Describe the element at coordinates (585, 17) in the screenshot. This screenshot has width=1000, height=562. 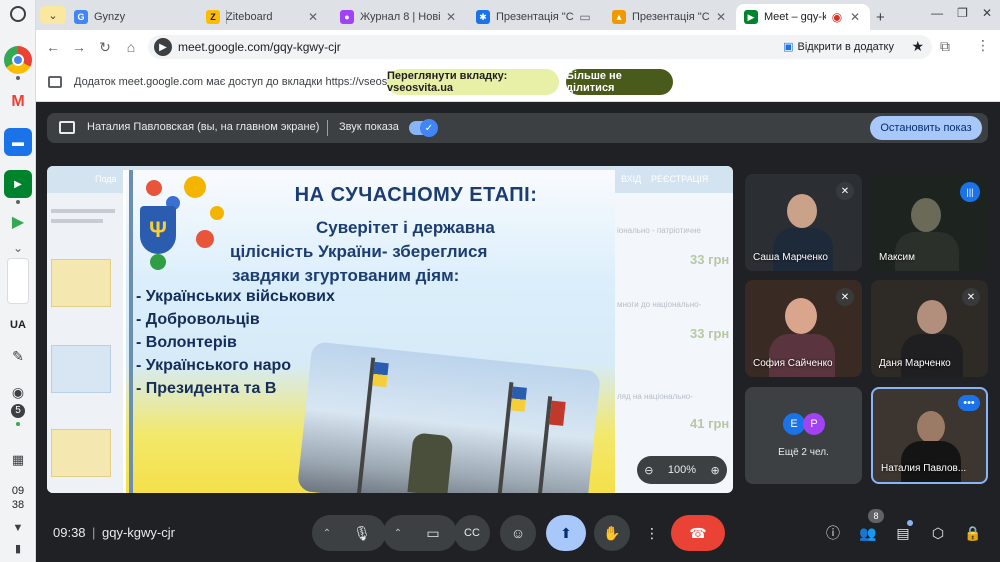
I see `cast-icon: ▭` at that location.